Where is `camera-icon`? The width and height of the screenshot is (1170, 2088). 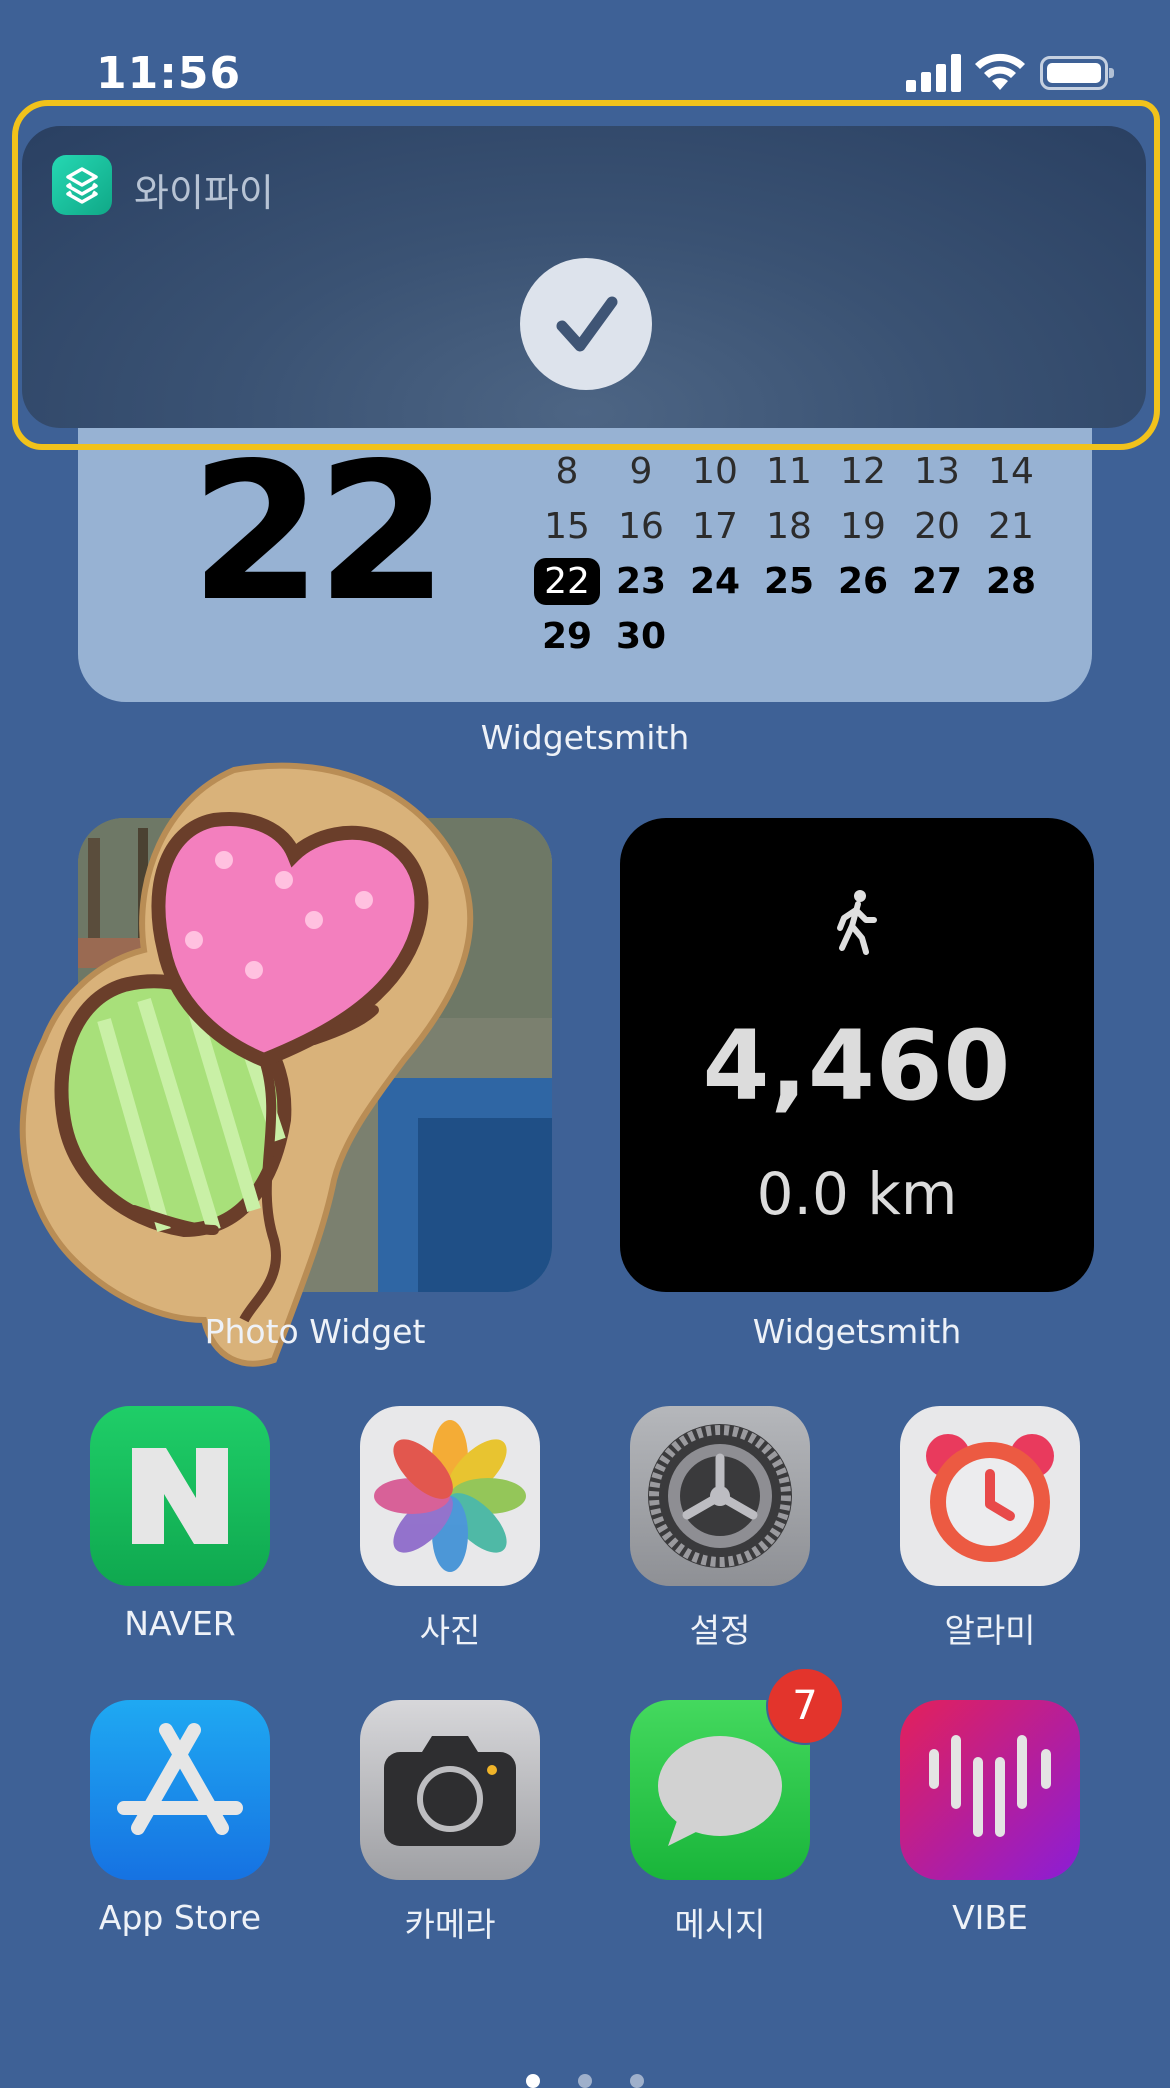
camera-icon is located at coordinates (450, 1791).